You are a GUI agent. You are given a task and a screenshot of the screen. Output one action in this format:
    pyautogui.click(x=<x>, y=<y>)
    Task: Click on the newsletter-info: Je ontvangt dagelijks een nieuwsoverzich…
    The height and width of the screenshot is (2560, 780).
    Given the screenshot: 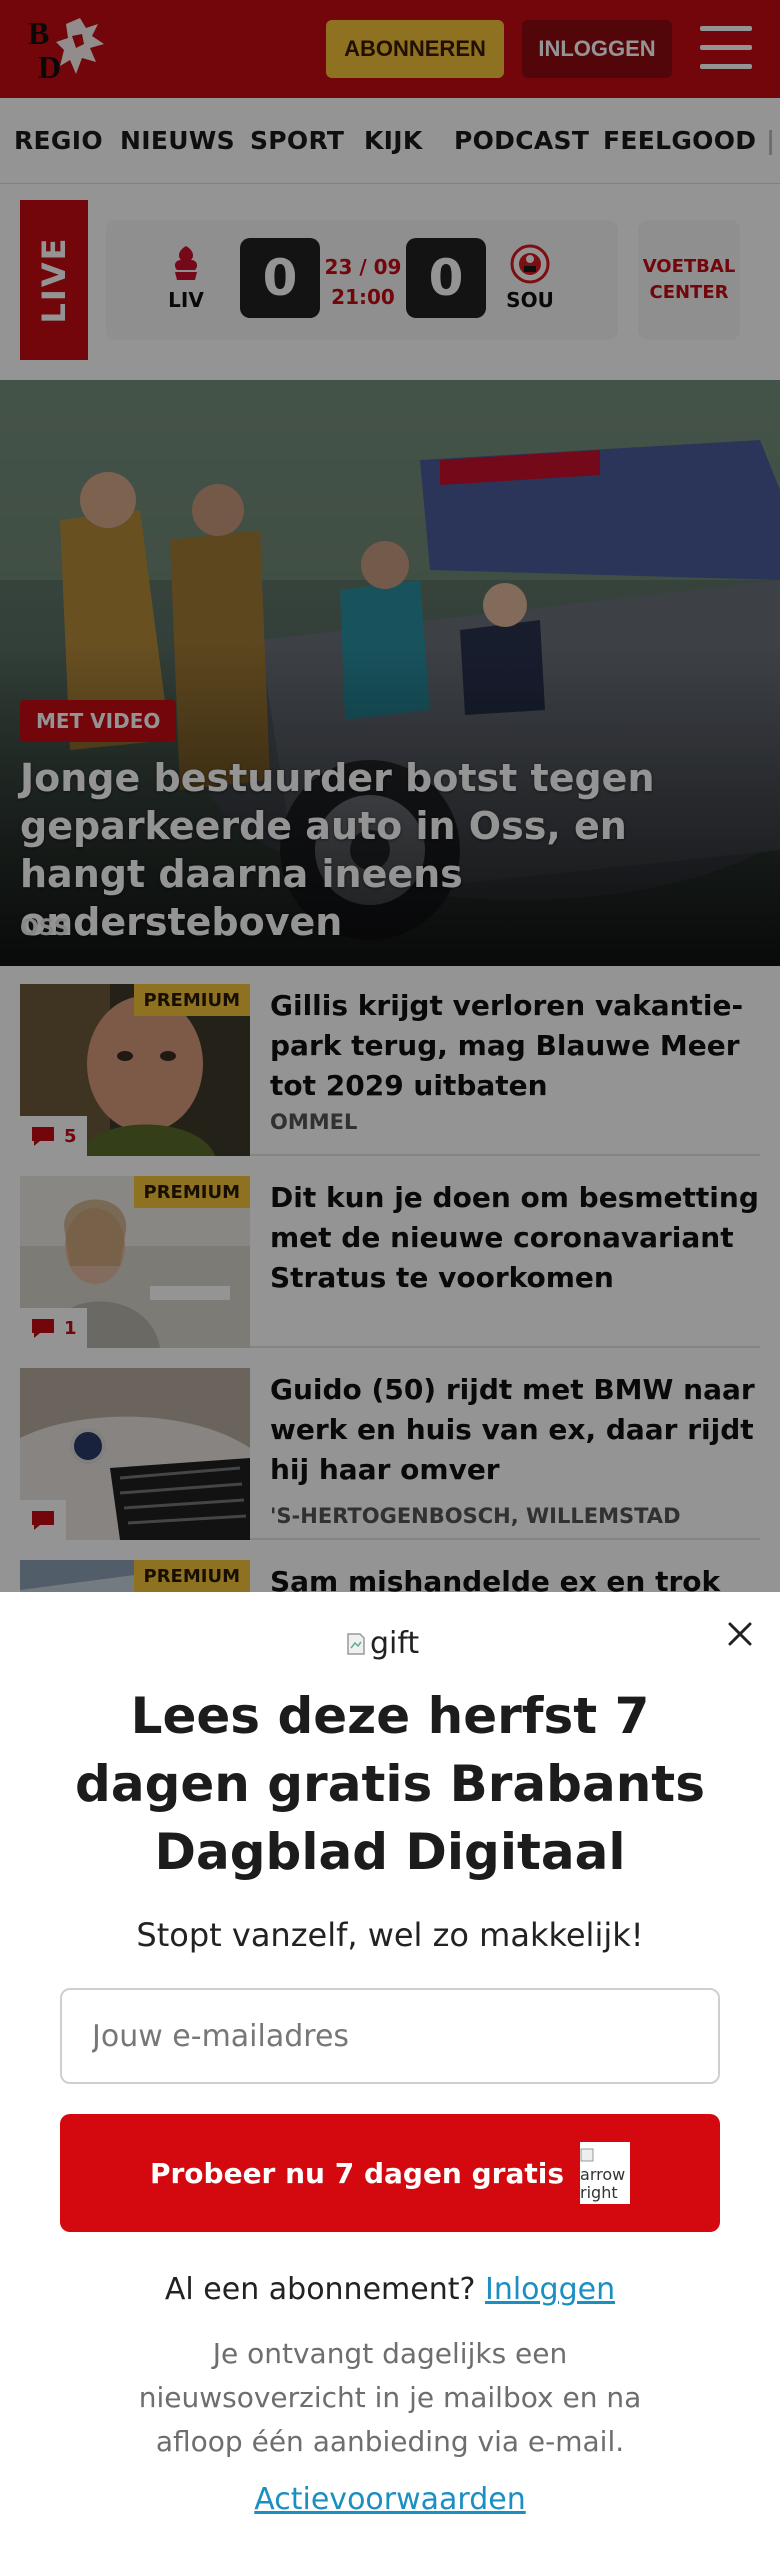 What is the action you would take?
    pyautogui.click(x=390, y=2397)
    